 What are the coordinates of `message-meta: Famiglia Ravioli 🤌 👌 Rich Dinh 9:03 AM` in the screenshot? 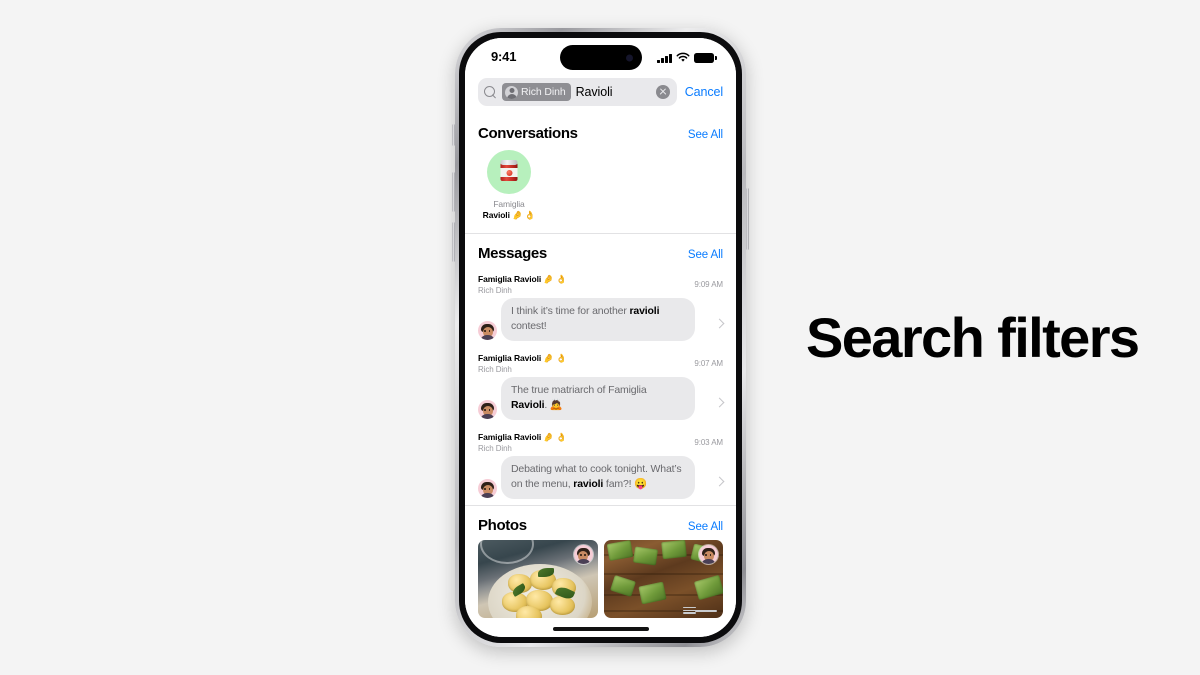 It's located at (600, 440).